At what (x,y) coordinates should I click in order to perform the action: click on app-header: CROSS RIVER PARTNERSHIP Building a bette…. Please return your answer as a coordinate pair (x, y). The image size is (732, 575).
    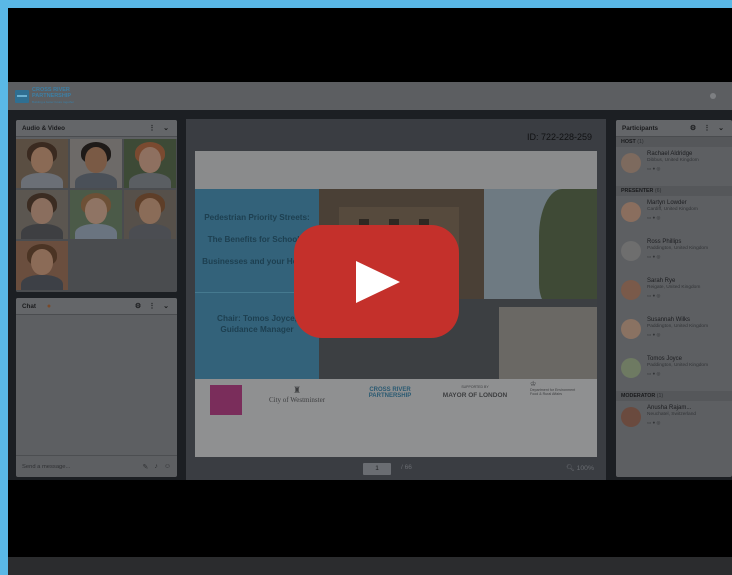
    Looking at the image, I should click on (370, 96).